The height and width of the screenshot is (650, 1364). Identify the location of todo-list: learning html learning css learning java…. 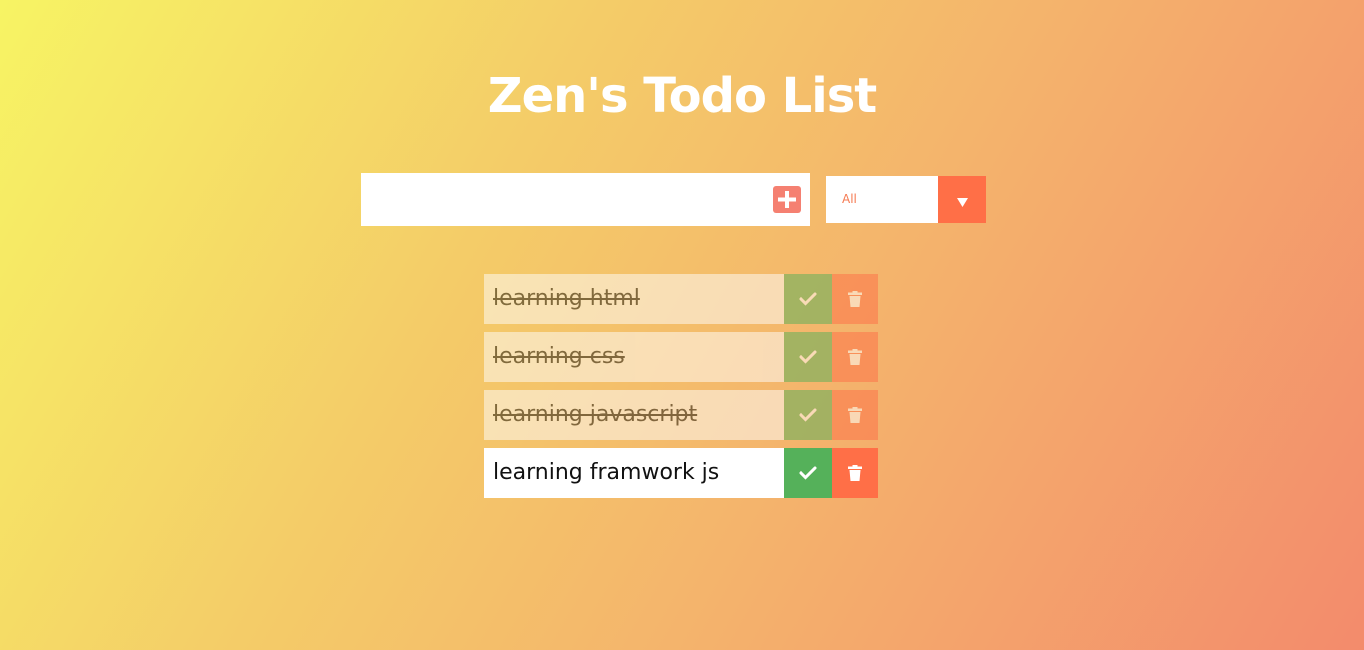
(681, 390).